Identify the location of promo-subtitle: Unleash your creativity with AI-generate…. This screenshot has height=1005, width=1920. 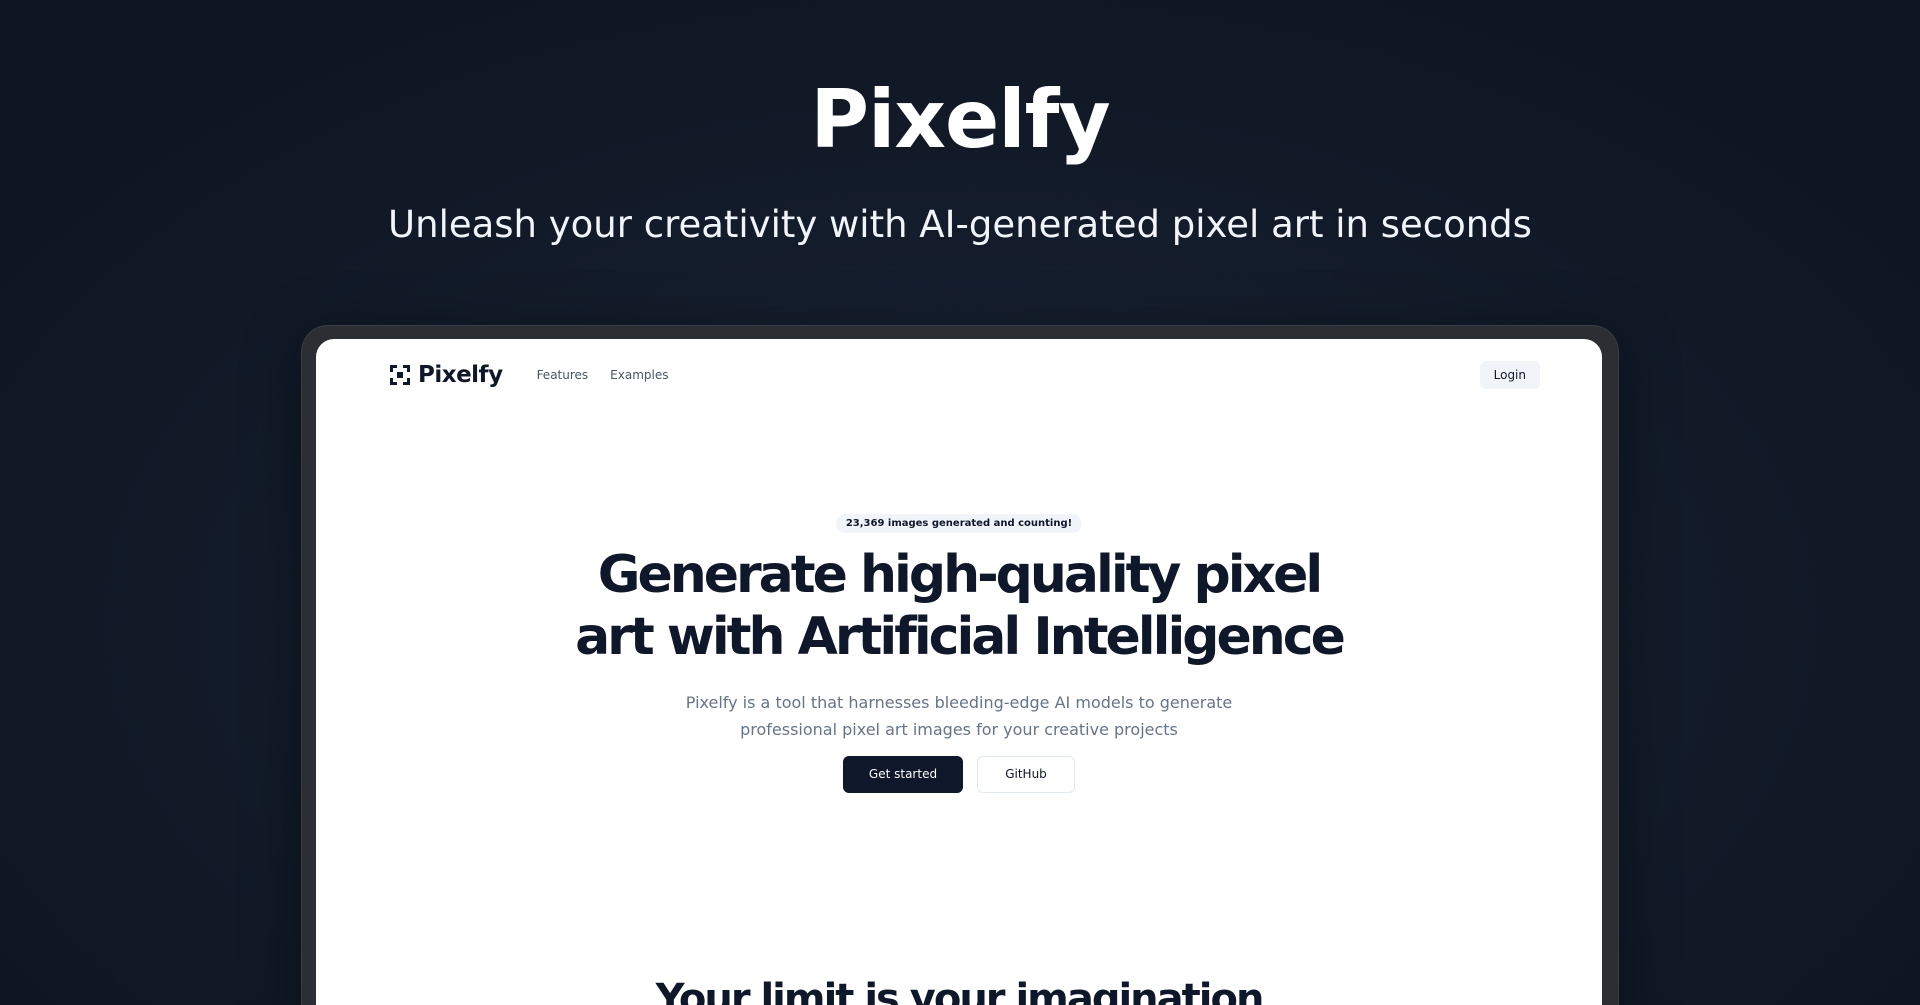
(960, 224).